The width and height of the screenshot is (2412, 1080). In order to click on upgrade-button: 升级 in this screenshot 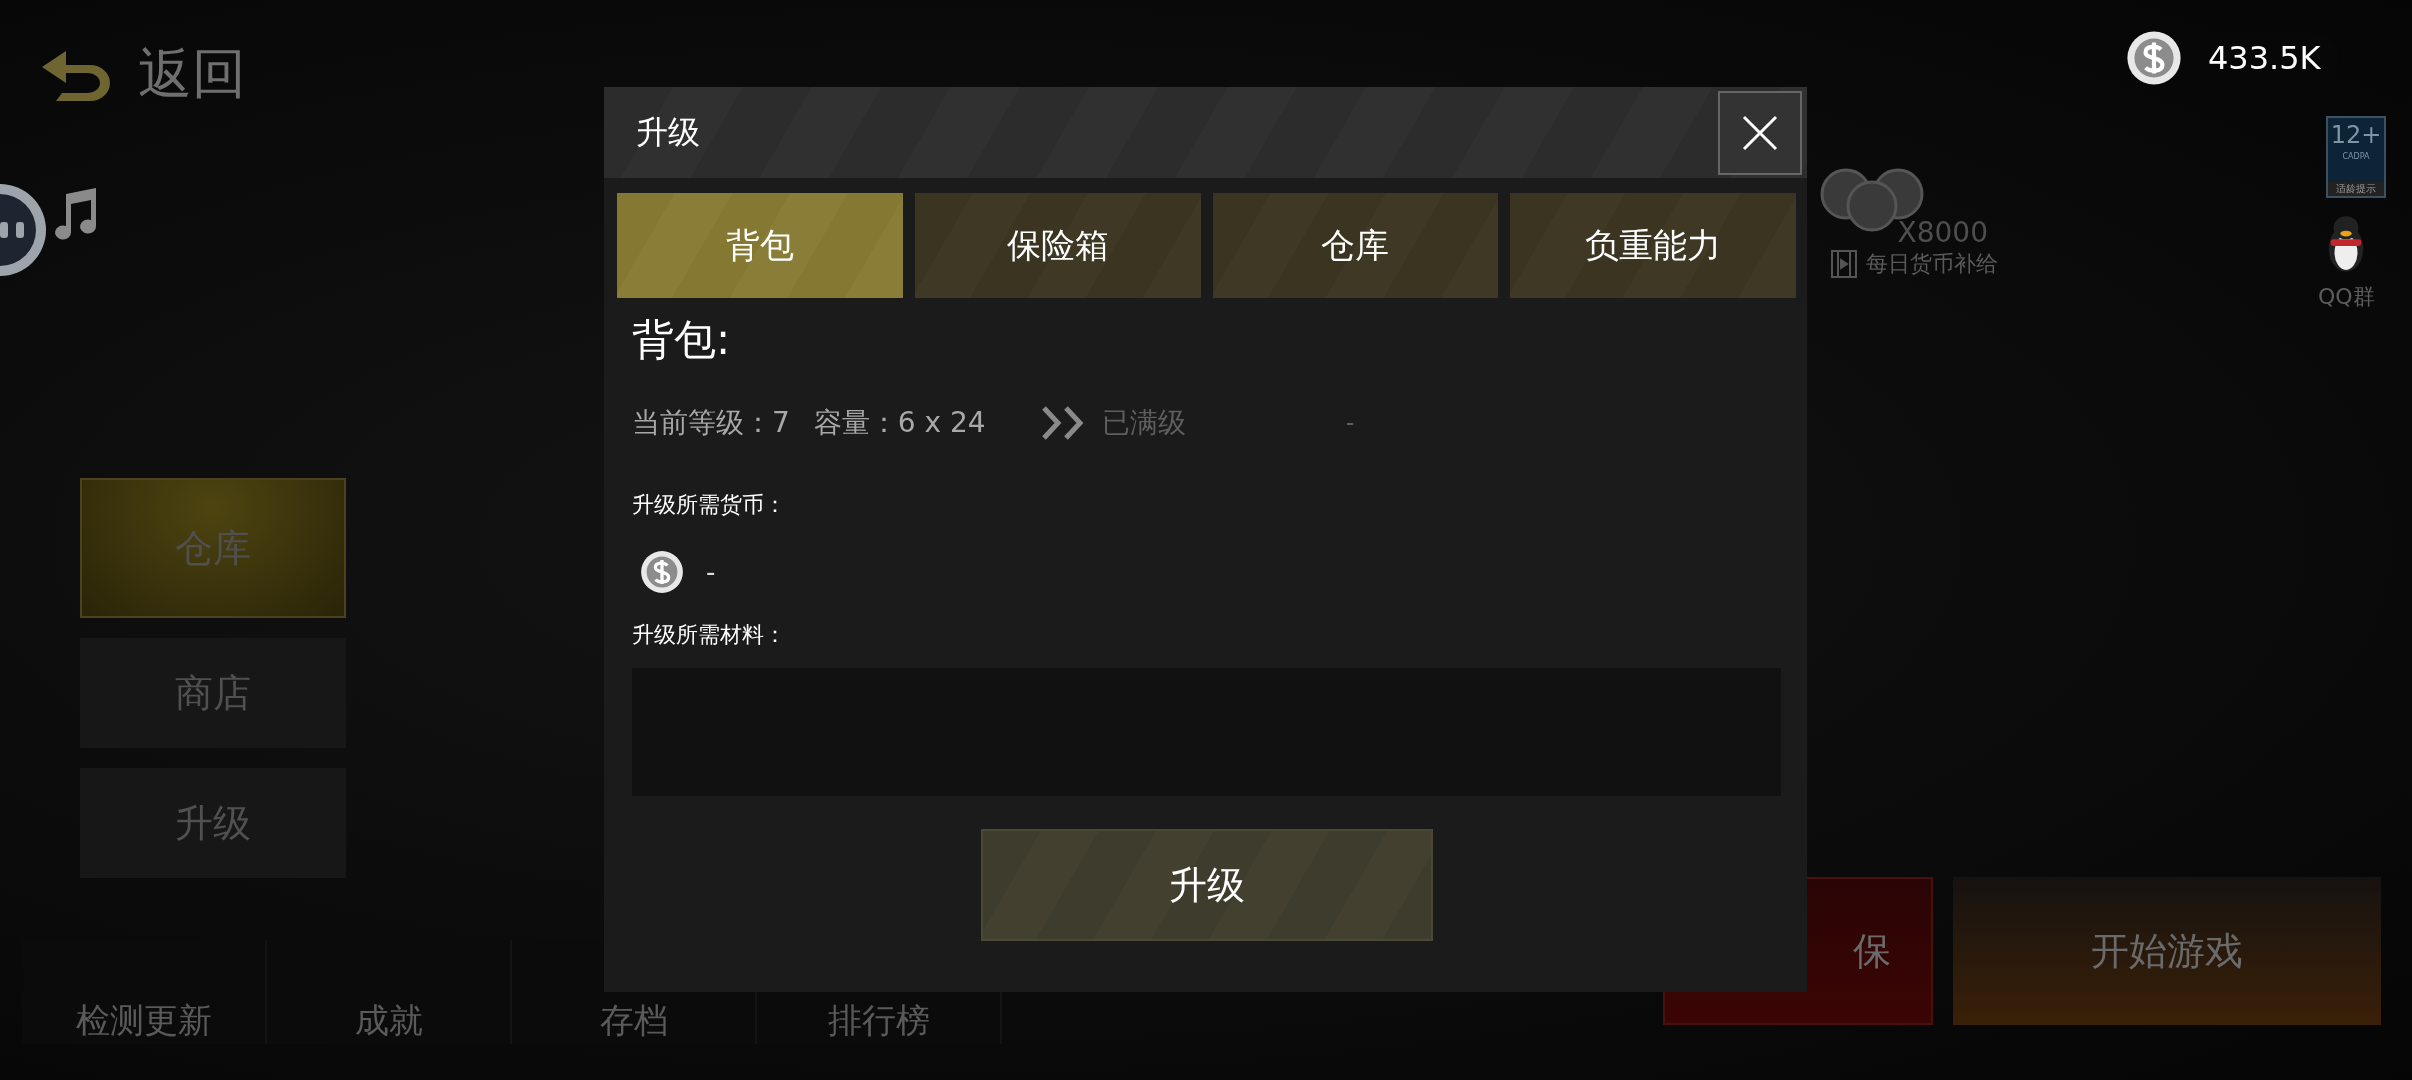, I will do `click(1206, 885)`.